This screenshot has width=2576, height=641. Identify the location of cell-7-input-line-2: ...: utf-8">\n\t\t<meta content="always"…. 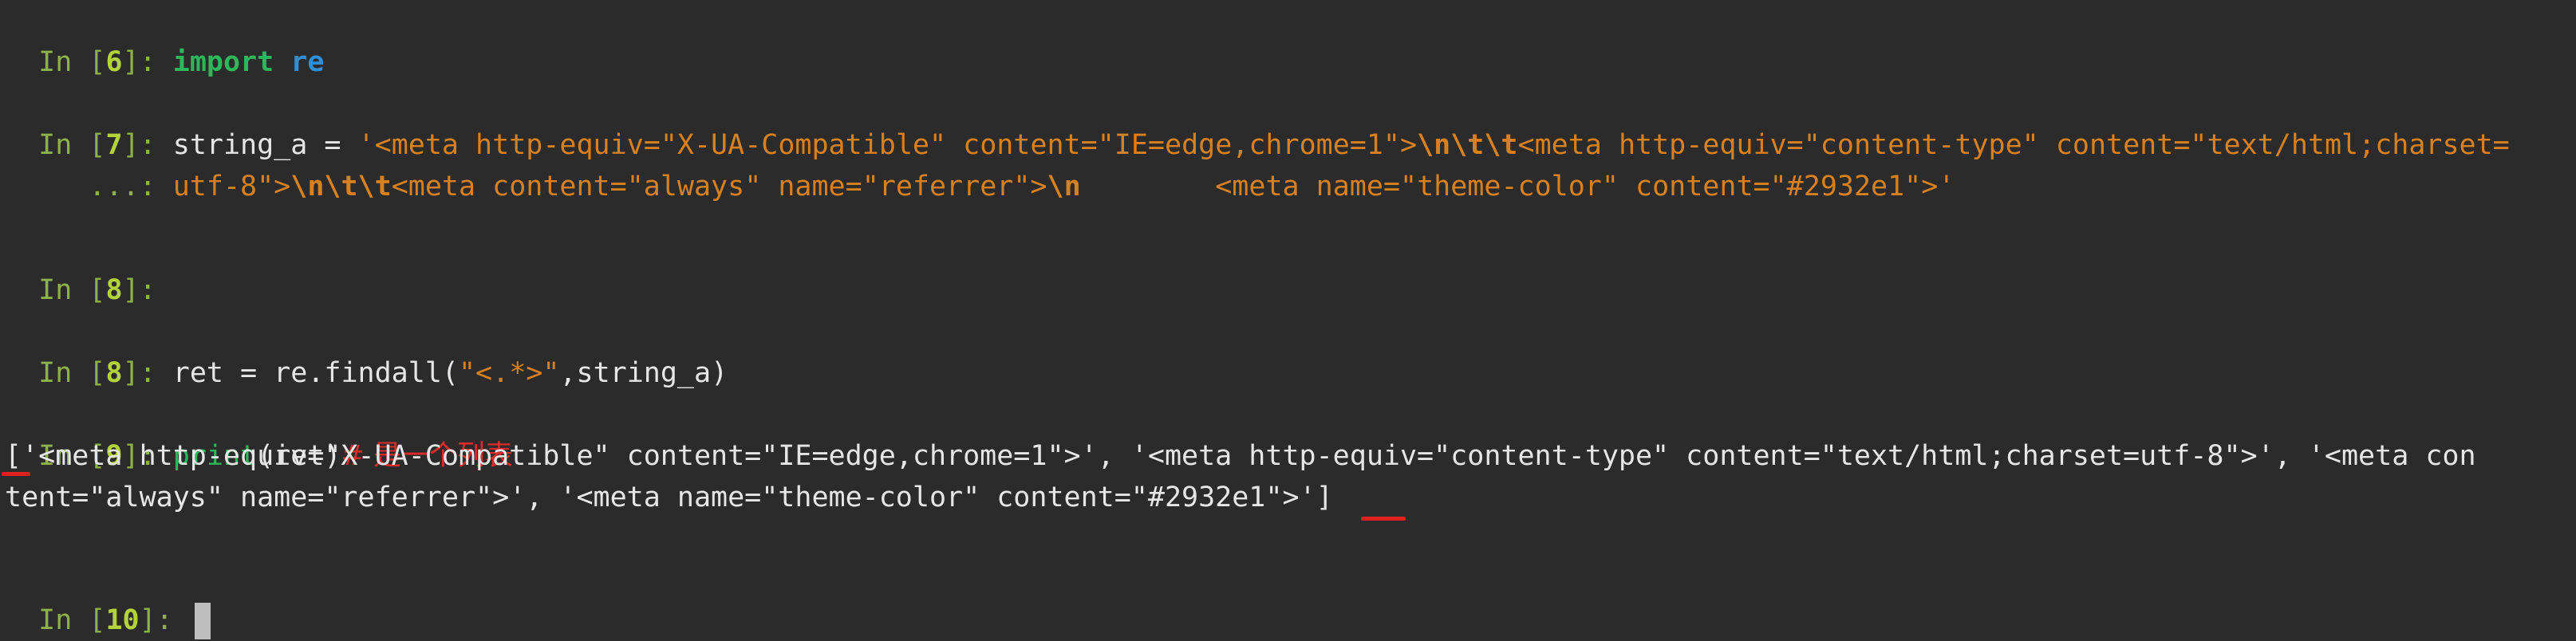
(980, 163).